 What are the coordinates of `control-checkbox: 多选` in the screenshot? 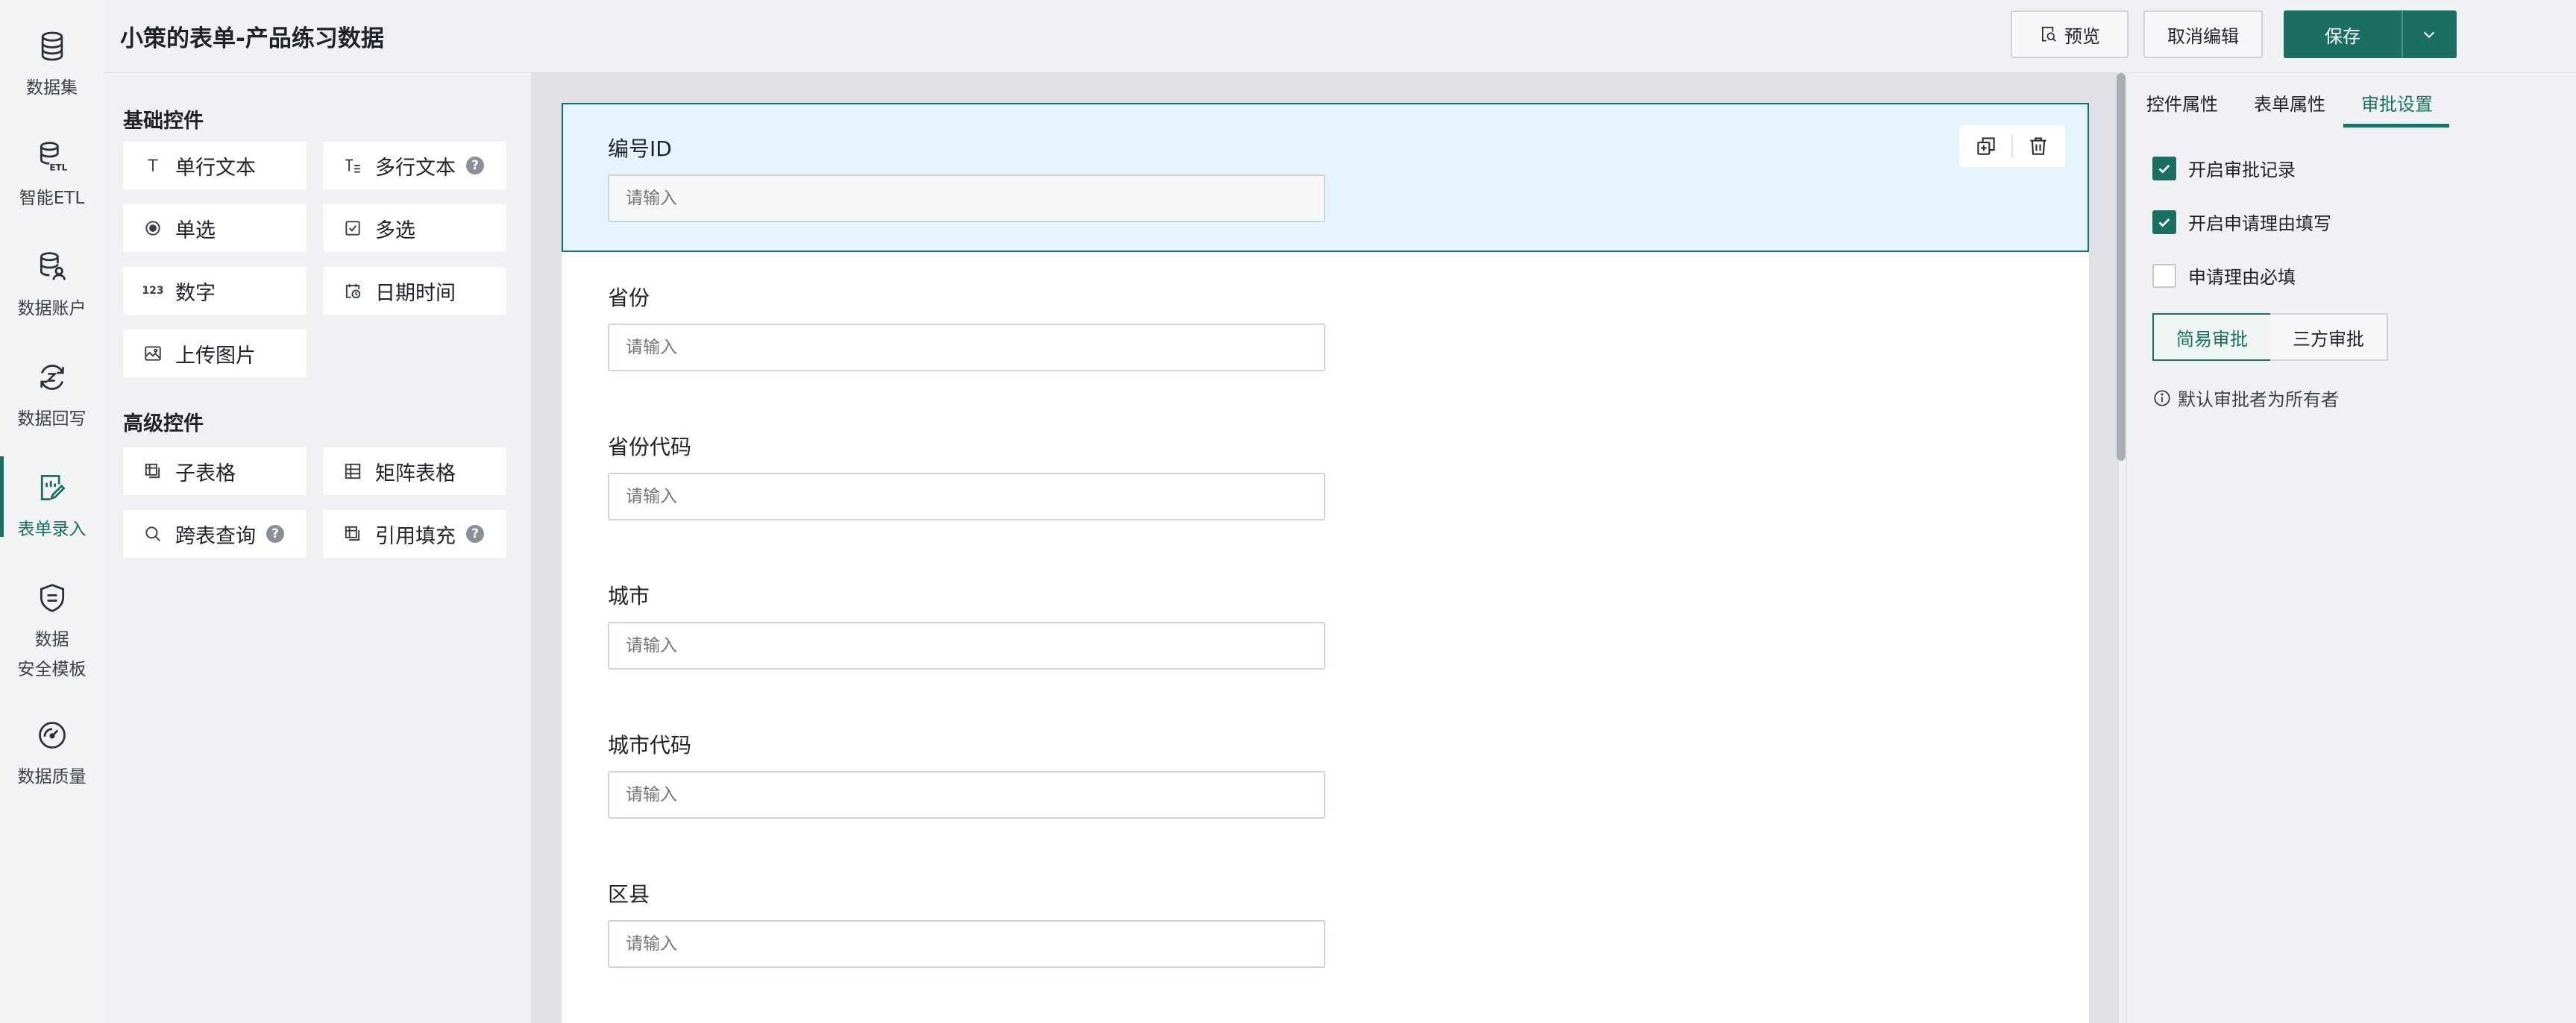 It's located at (415, 228).